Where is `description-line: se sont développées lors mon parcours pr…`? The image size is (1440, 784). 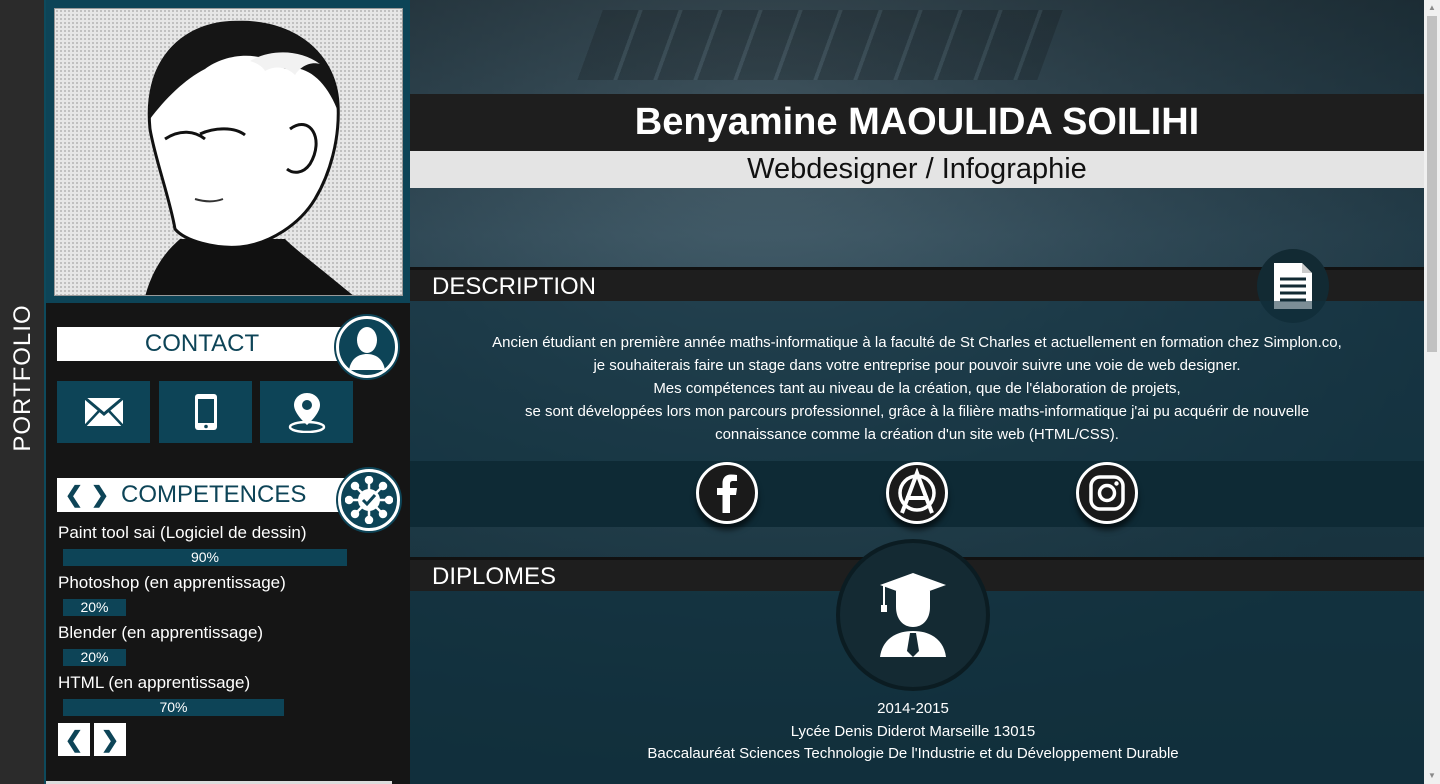 description-line: se sont développées lors mon parcours pr… is located at coordinates (917, 411).